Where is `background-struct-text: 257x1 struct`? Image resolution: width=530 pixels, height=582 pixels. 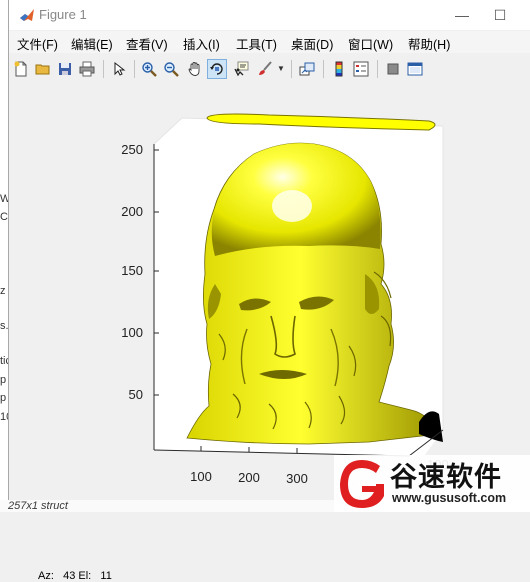
background-struct-text: 257x1 struct is located at coordinates (38, 506).